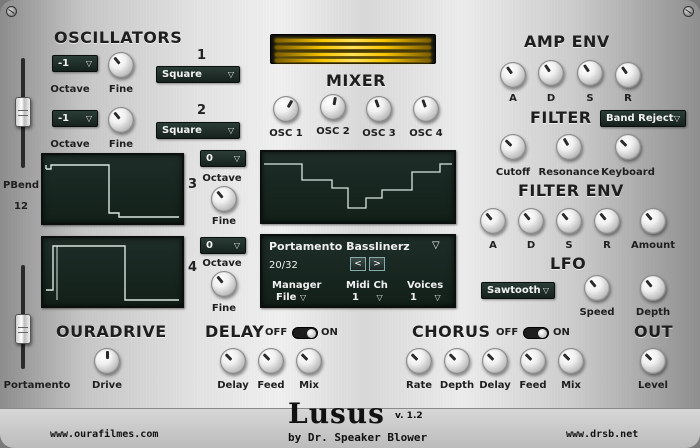  What do you see at coordinates (70, 89) in the screenshot?
I see `osc1-octave-label: Octave` at bounding box center [70, 89].